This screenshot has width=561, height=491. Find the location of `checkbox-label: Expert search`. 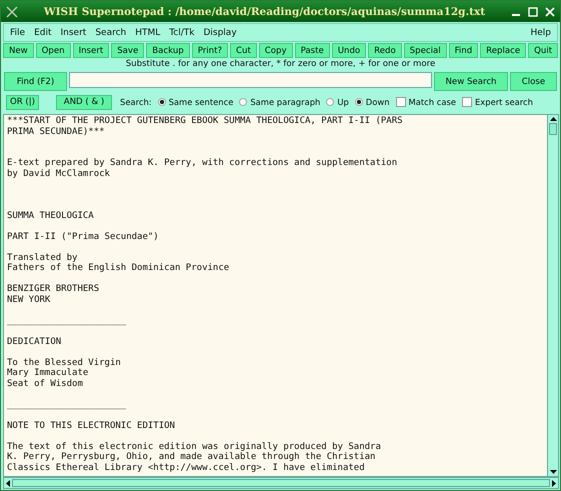

checkbox-label: Expert search is located at coordinates (504, 102).